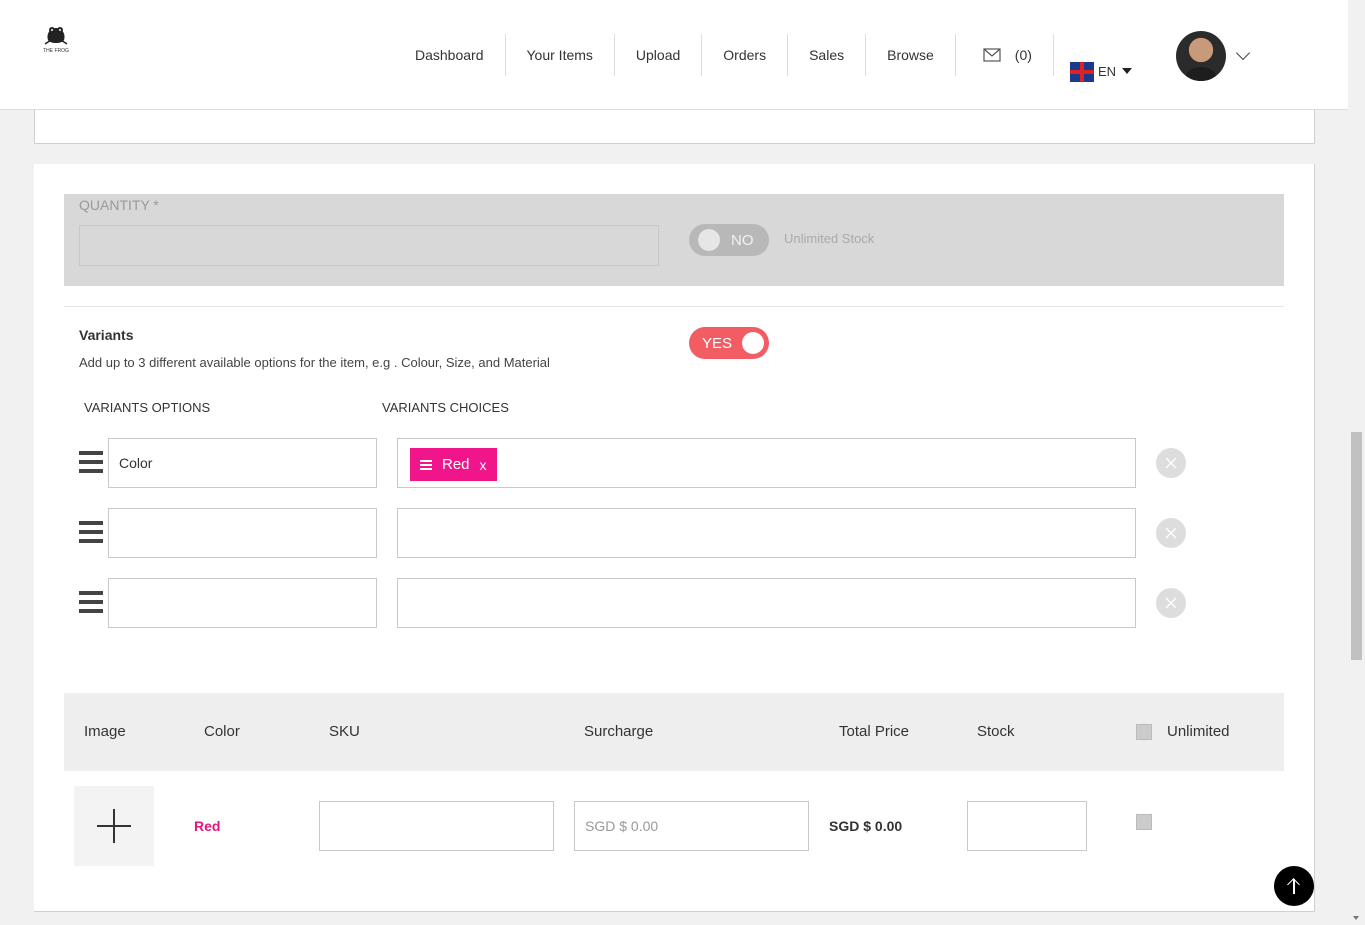  I want to click on nav-messages: (0), so click(1005, 55).